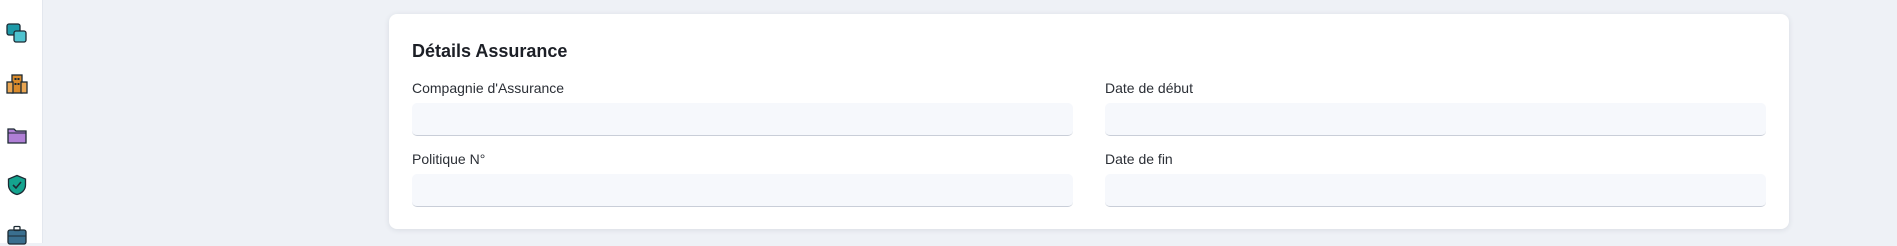 The height and width of the screenshot is (246, 1897). What do you see at coordinates (21, 122) in the screenshot?
I see `sidebar` at bounding box center [21, 122].